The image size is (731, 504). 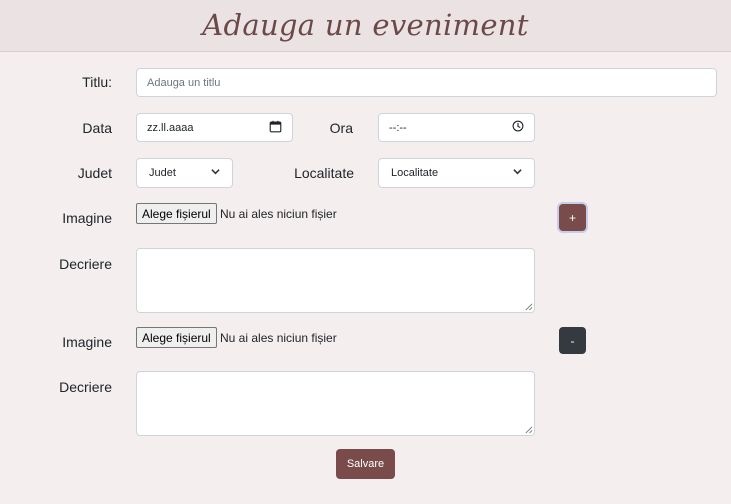 I want to click on page-title: Adauga un eveniment, so click(x=365, y=25).